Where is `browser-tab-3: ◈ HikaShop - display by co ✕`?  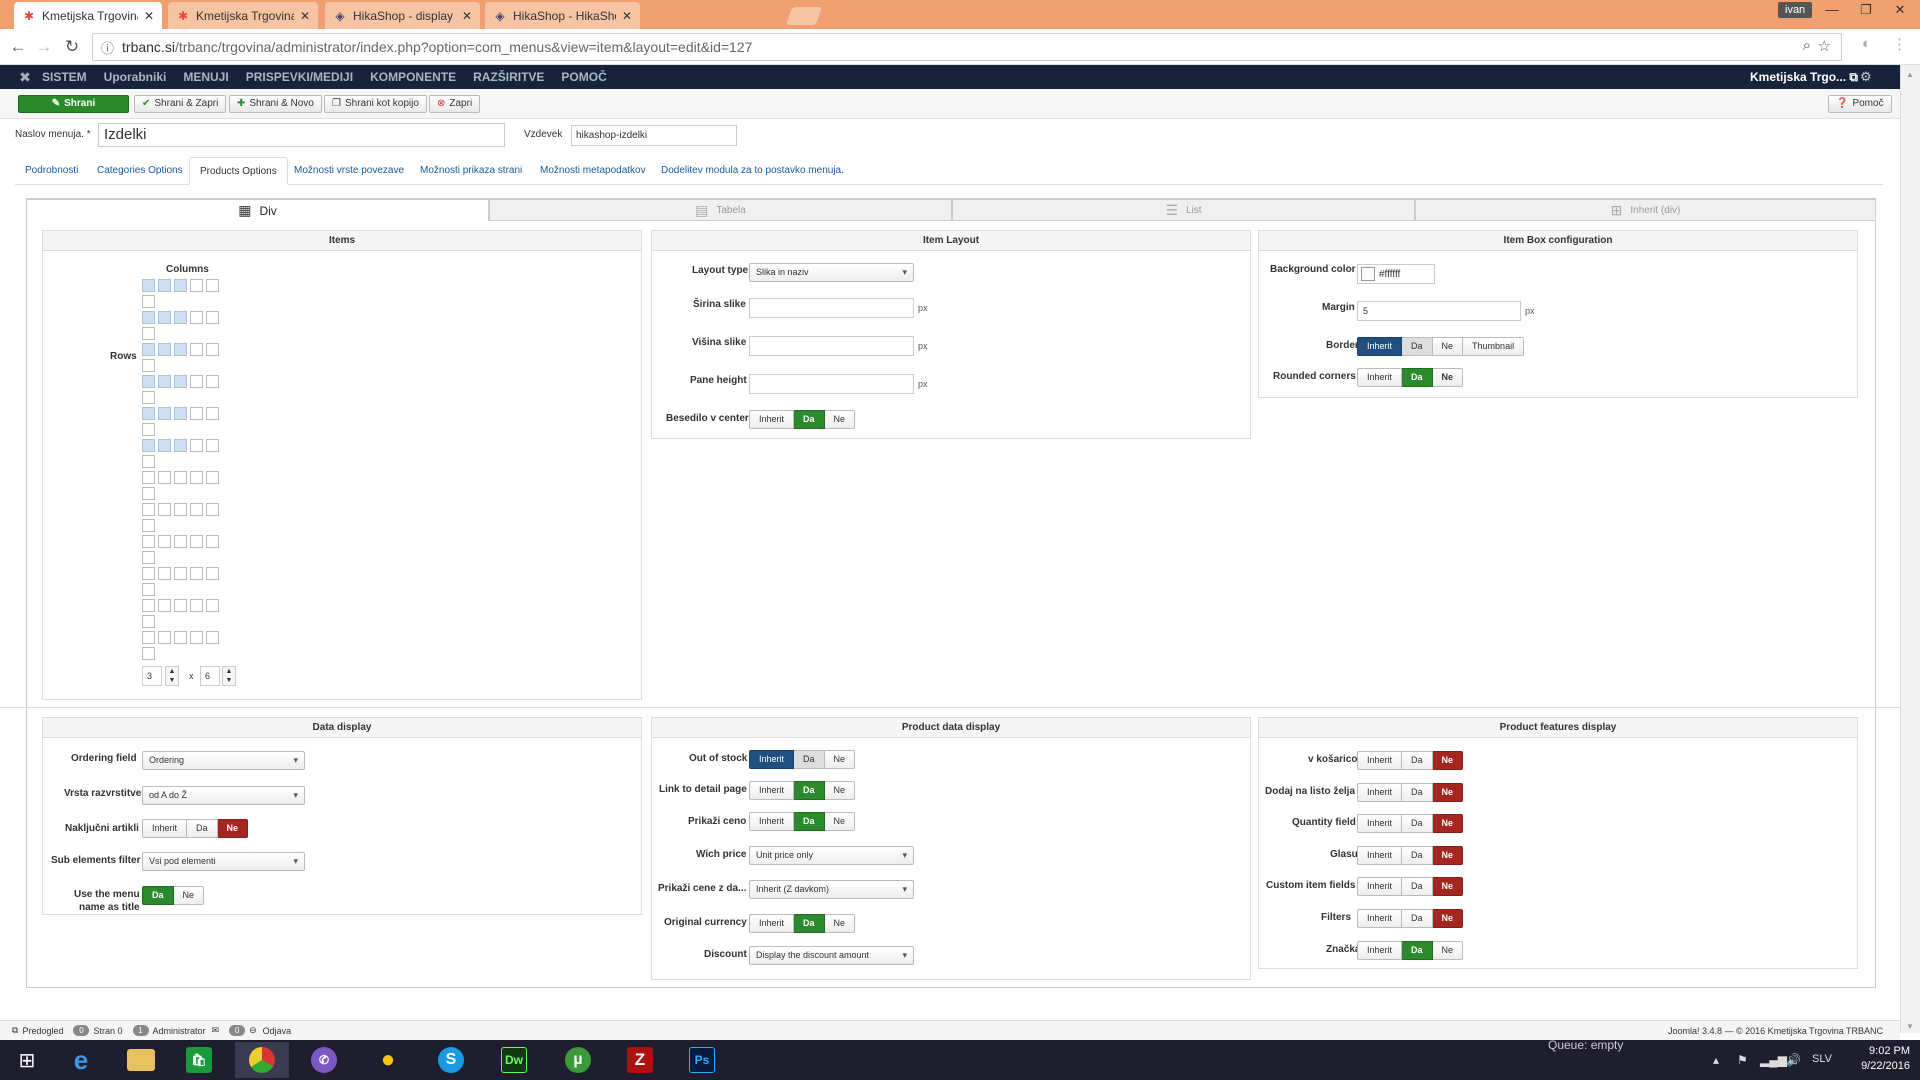
browser-tab-3: ◈ HikaShop - display by co ✕ is located at coordinates (402, 15).